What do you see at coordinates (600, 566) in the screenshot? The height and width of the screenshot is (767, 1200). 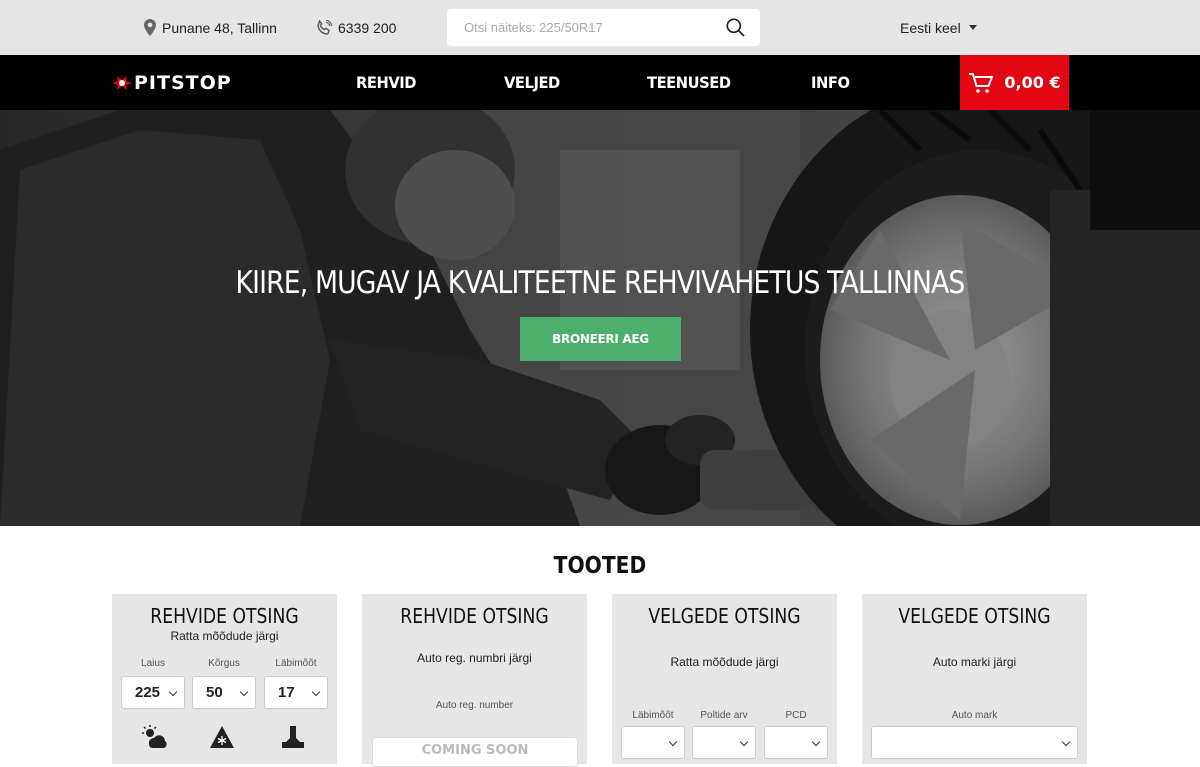 I see `products-heading: TOOTED` at bounding box center [600, 566].